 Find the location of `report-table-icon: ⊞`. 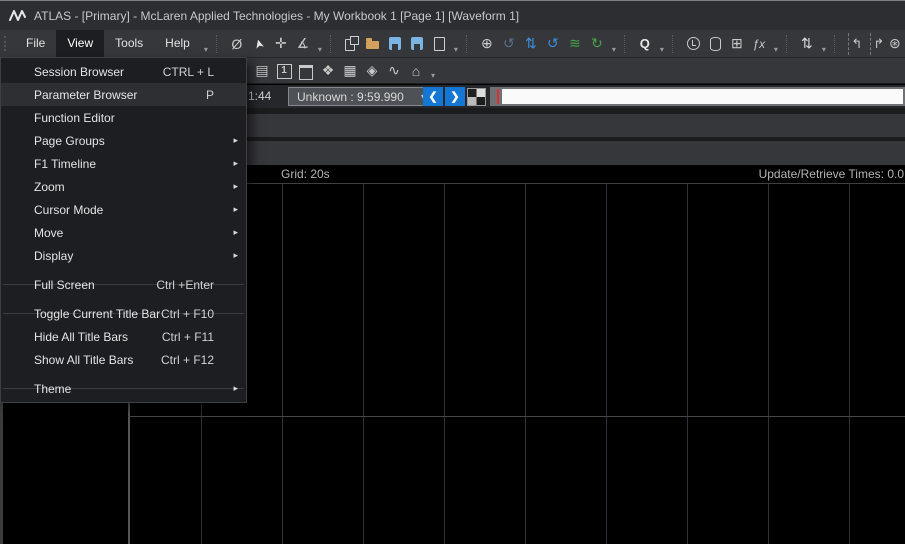

report-table-icon: ⊞ is located at coordinates (737, 44).